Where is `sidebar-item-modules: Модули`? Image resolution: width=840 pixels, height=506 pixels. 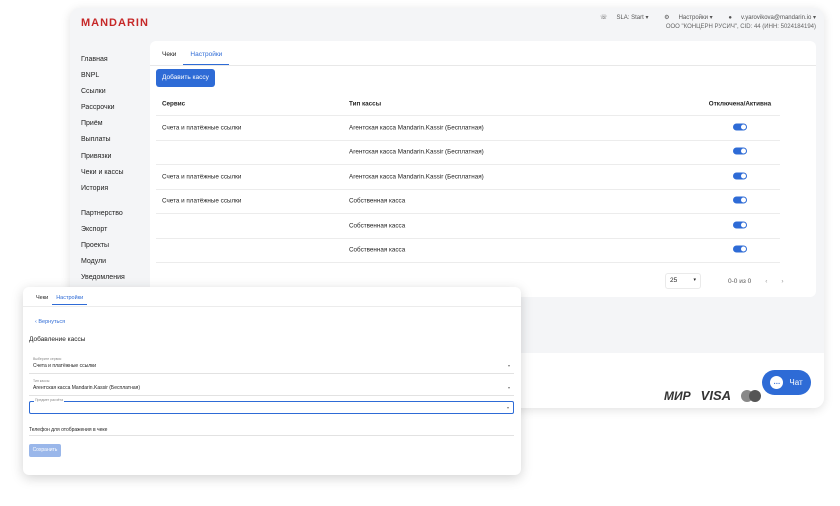
sidebar-item-modules: Модули is located at coordinates (114, 262).